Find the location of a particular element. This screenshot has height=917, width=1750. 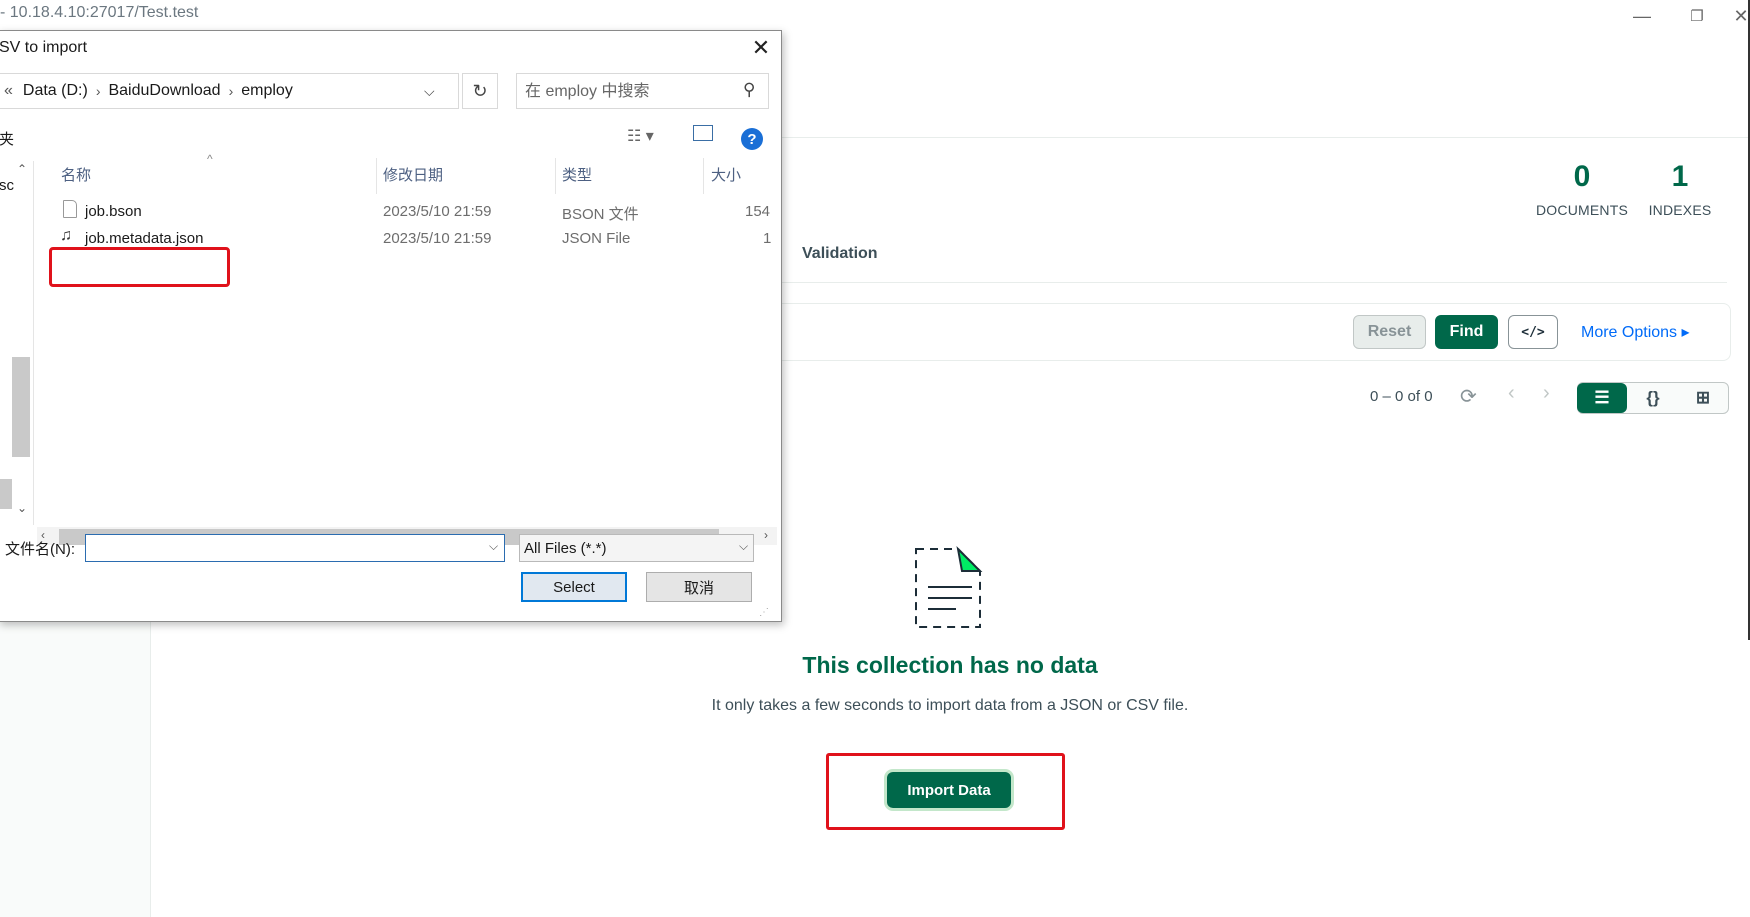

reset-button: Reset is located at coordinates (1389, 332).